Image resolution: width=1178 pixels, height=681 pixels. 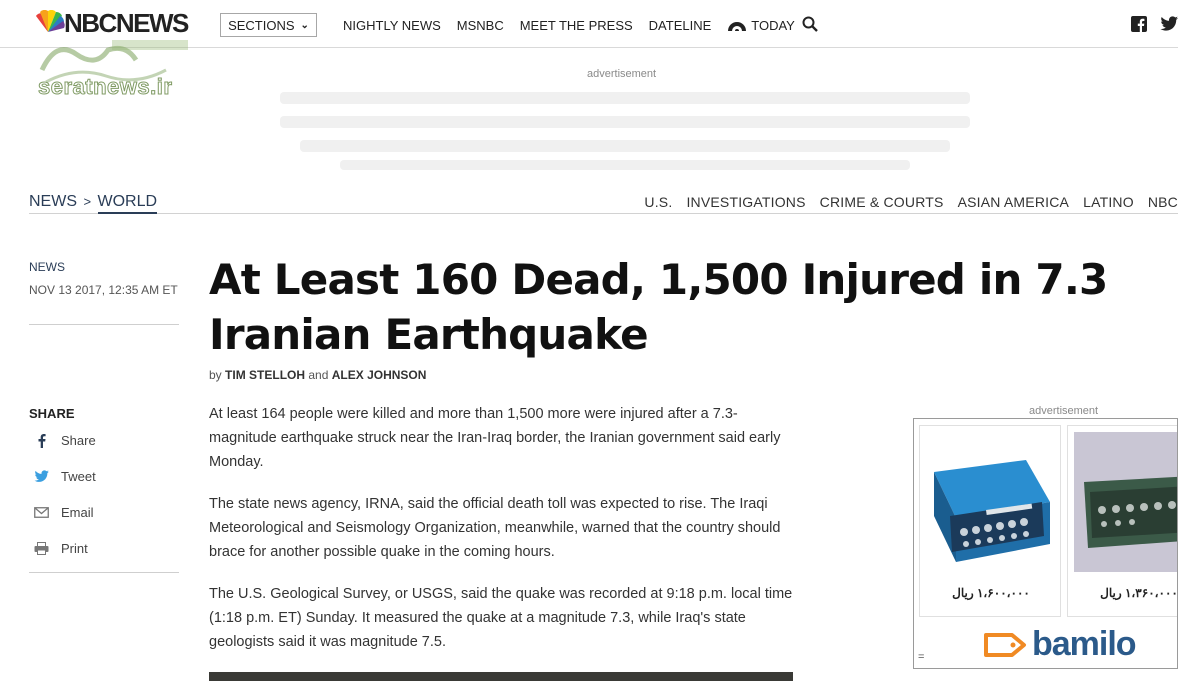 What do you see at coordinates (60, 548) in the screenshot?
I see `print-button: Print` at bounding box center [60, 548].